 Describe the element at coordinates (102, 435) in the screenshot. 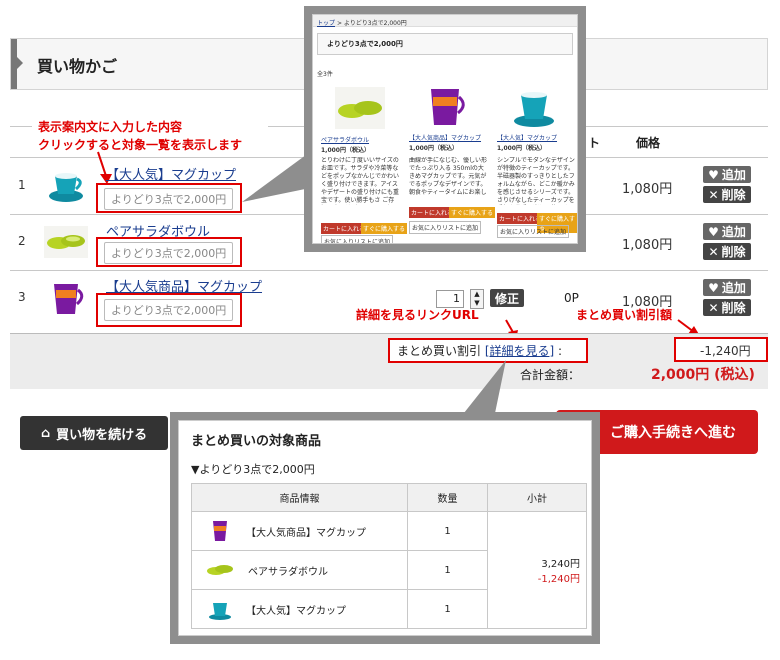

I see `continue-shopping-label: 買い物を続ける` at that location.